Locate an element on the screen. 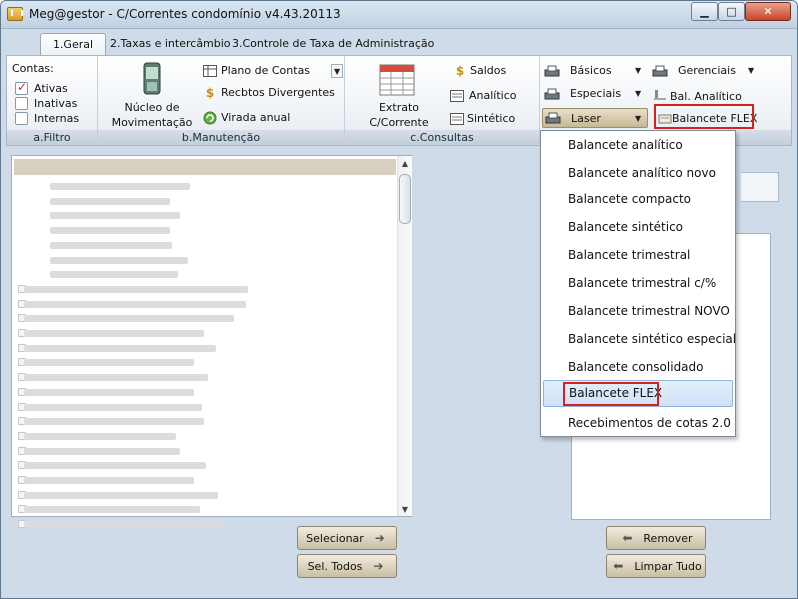 This screenshot has width=798, height=599. sintetico-label: Sintético is located at coordinates (491, 118).